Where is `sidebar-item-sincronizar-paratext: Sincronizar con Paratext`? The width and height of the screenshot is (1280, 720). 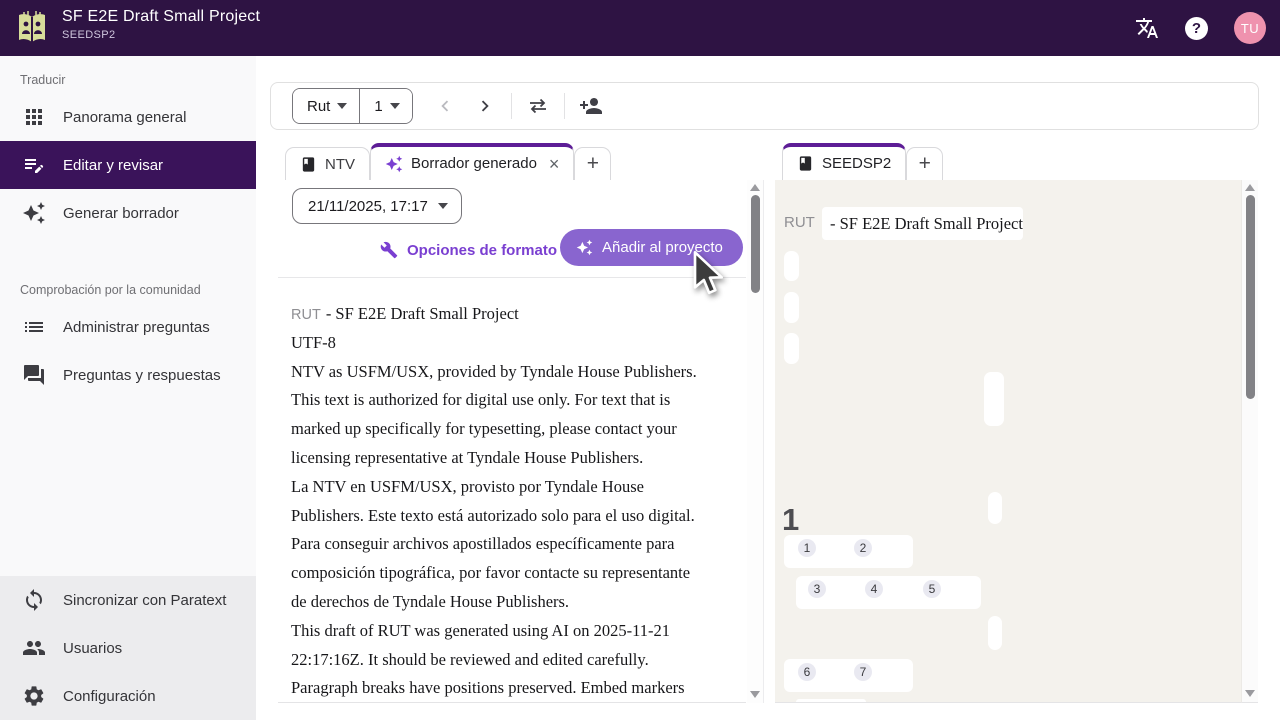 sidebar-item-sincronizar-paratext: Sincronizar con Paratext is located at coordinates (128, 600).